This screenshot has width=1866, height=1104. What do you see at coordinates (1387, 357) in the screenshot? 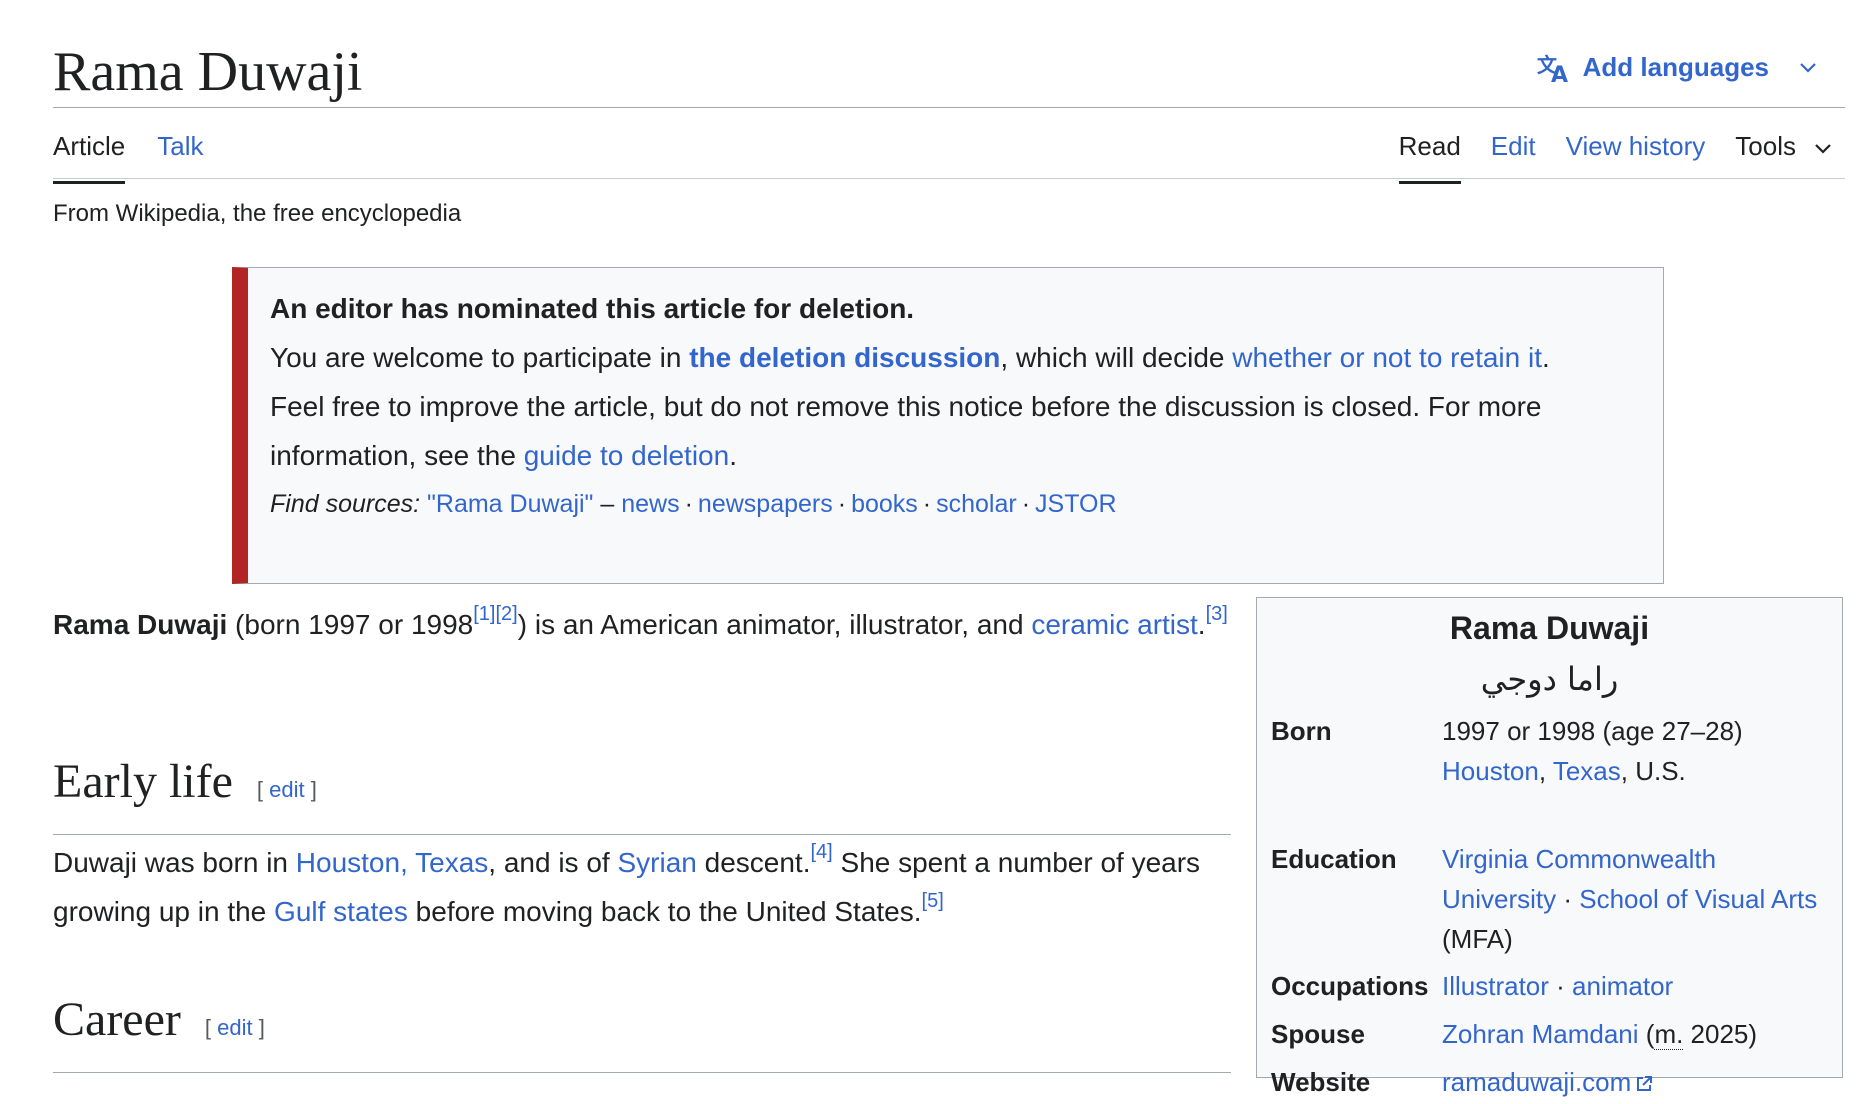
I see `retention-policy-link: whether or not to retain it` at bounding box center [1387, 357].